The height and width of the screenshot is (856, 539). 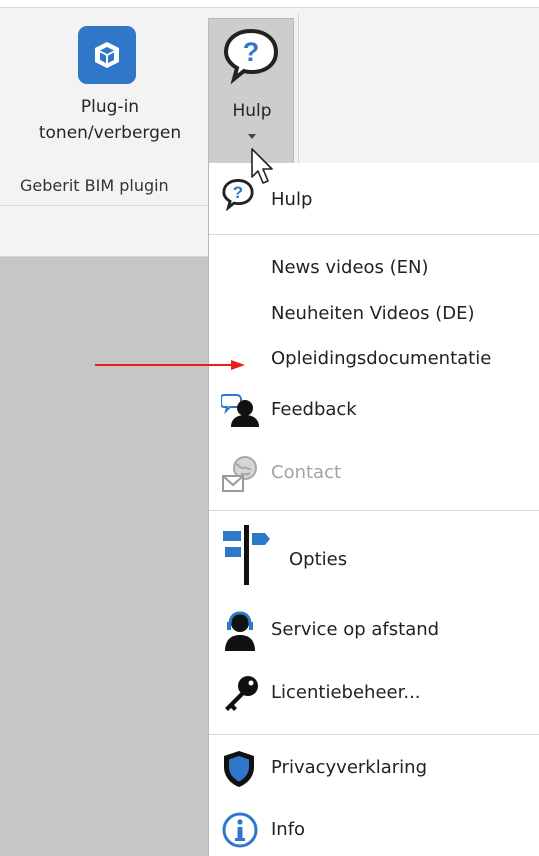 What do you see at coordinates (110, 107) in the screenshot?
I see `plugin-label-line1: Plug-in` at bounding box center [110, 107].